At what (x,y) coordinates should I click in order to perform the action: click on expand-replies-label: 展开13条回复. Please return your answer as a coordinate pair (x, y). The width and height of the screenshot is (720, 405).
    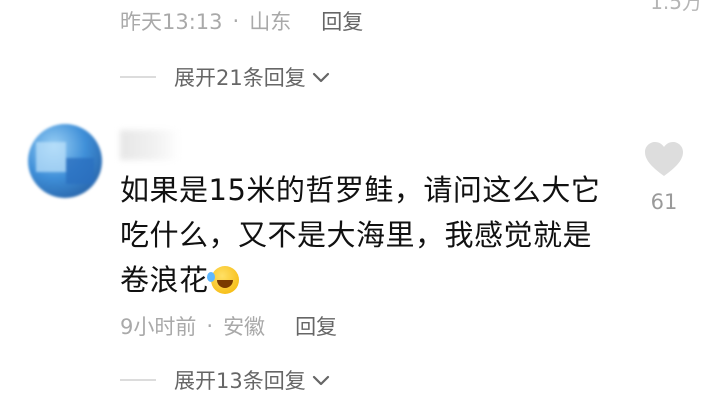
    Looking at the image, I should click on (240, 381).